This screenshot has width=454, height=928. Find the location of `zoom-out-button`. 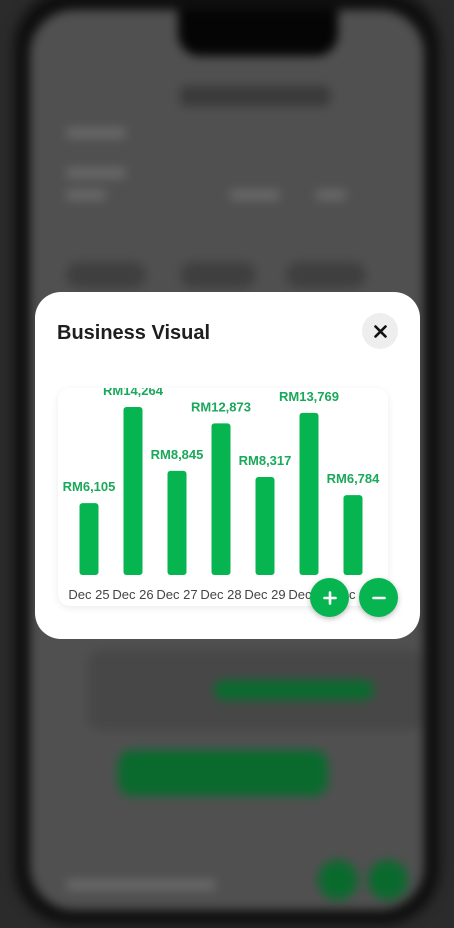

zoom-out-button is located at coordinates (378, 597).